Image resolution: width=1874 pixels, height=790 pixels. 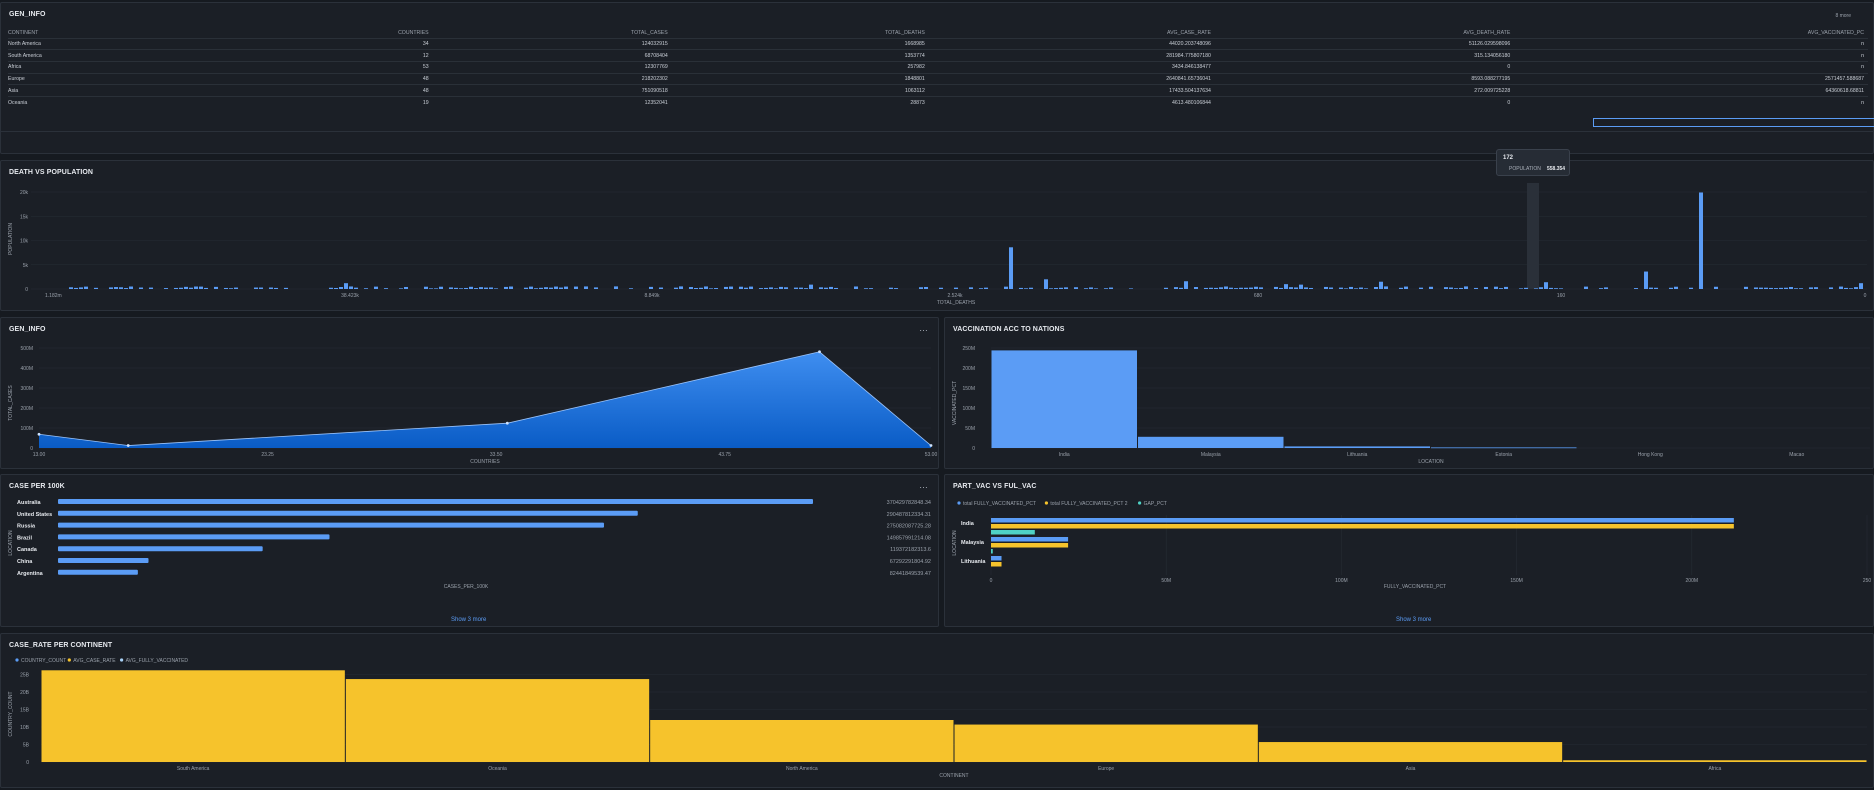 What do you see at coordinates (331, 33) in the screenshot?
I see `column-header: COUNTRIES` at bounding box center [331, 33].